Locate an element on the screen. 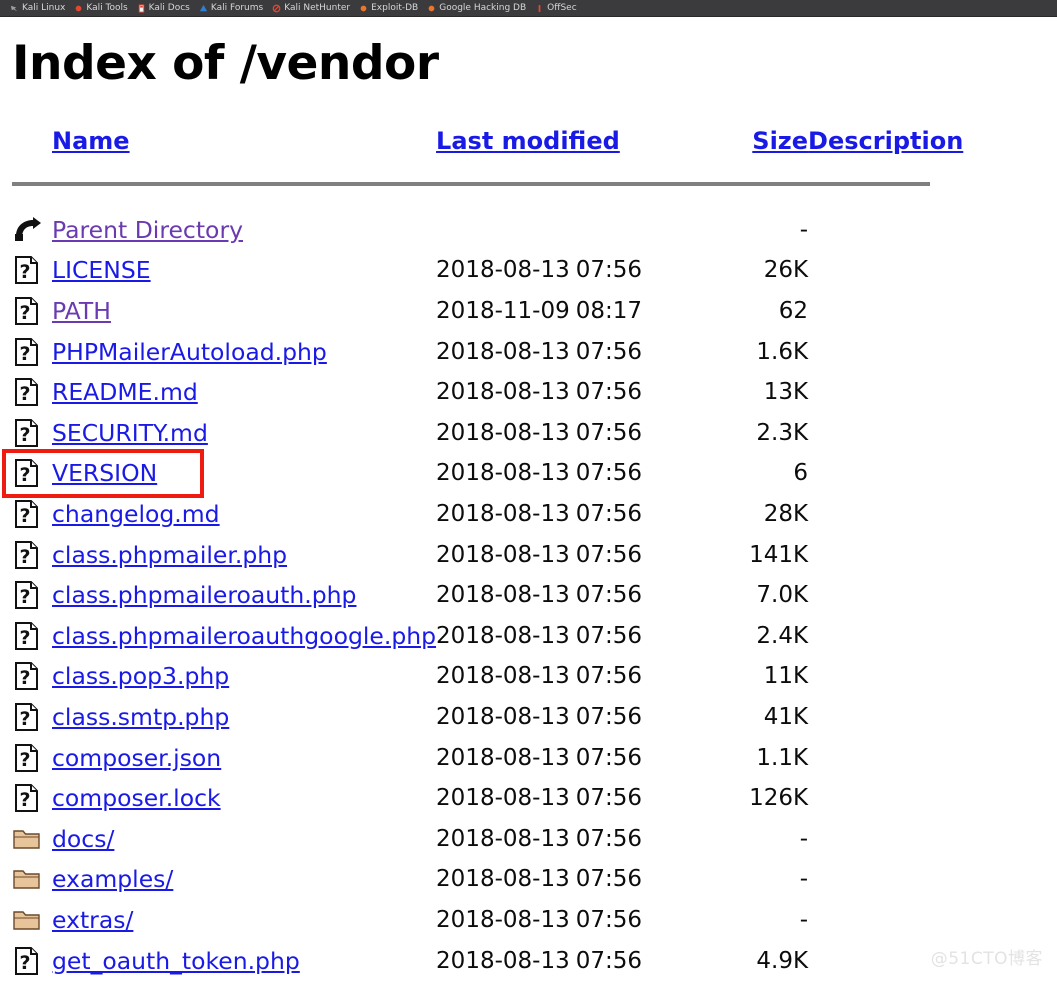  column-header-description: Description is located at coordinates (885, 148).